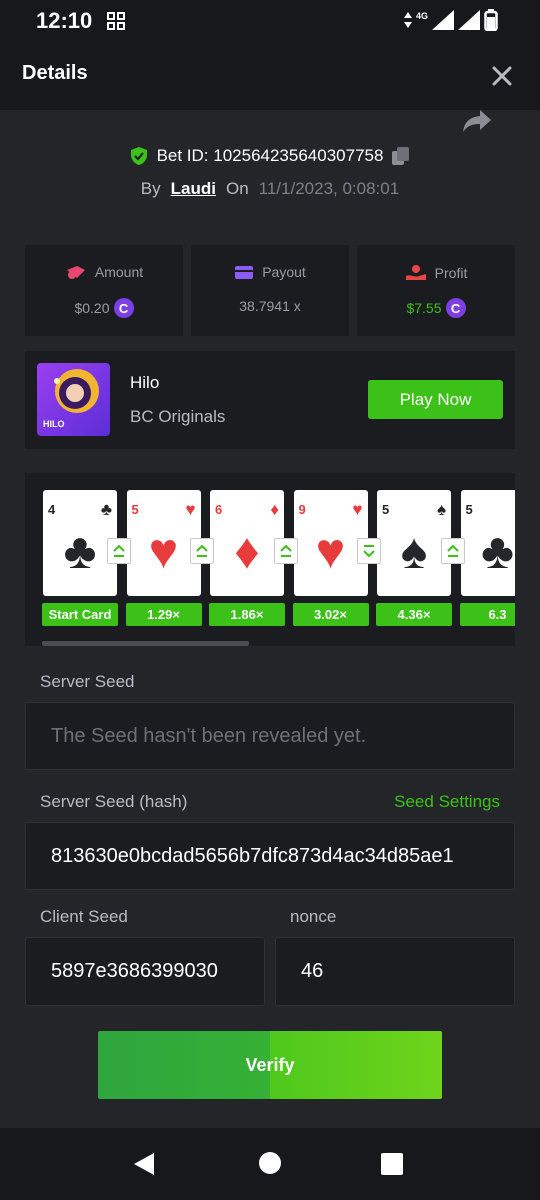 The image size is (540, 1200). Describe the element at coordinates (407, 20) in the screenshot. I see `data-arrows-icon` at that location.